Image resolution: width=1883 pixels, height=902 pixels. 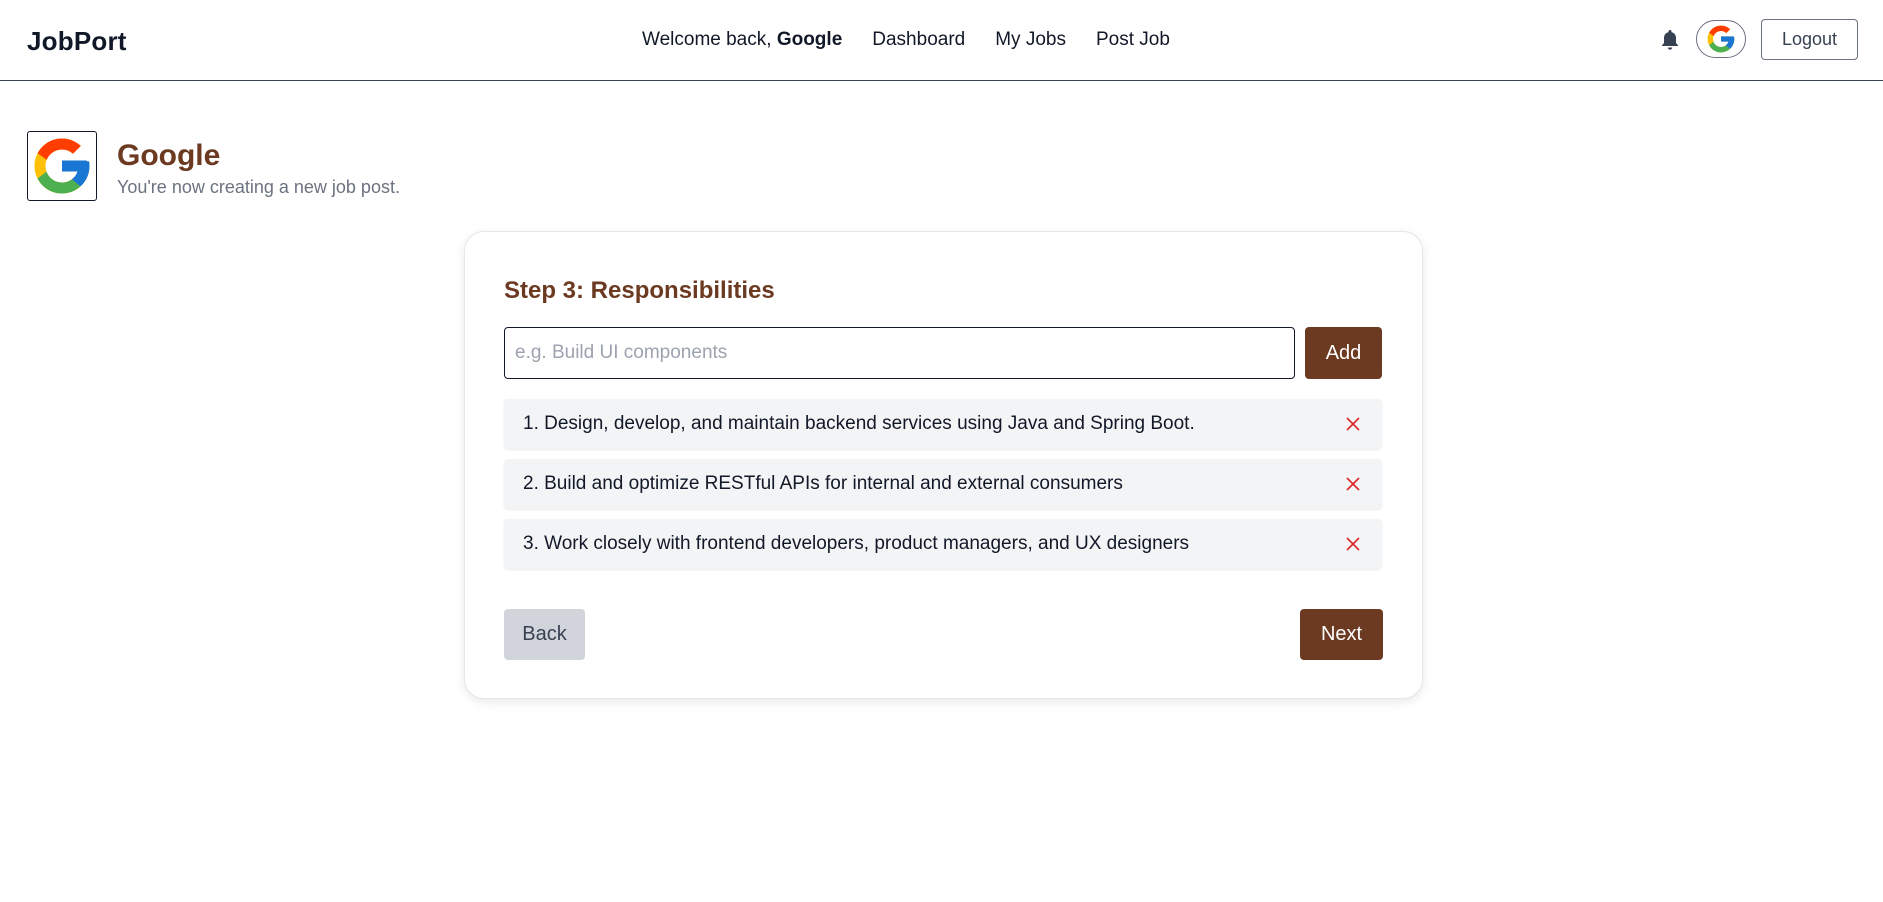 I want to click on welcome-message: Welcome back, Google, so click(x=742, y=40).